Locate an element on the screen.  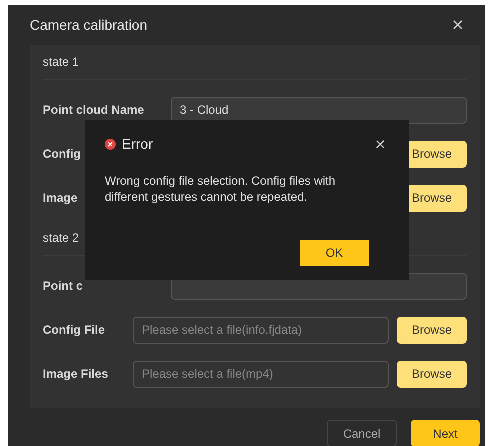
field-label: Image Files is located at coordinates (75, 374).